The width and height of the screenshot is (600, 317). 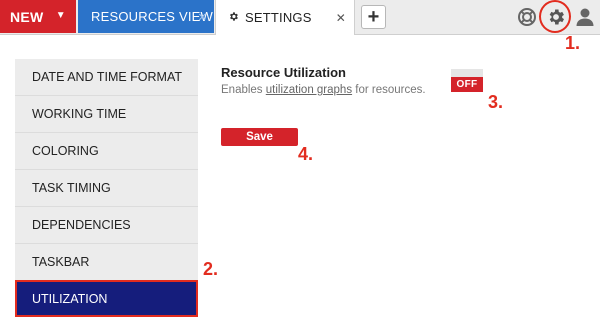 I want to click on setting-description-text: Enables, so click(x=243, y=90).